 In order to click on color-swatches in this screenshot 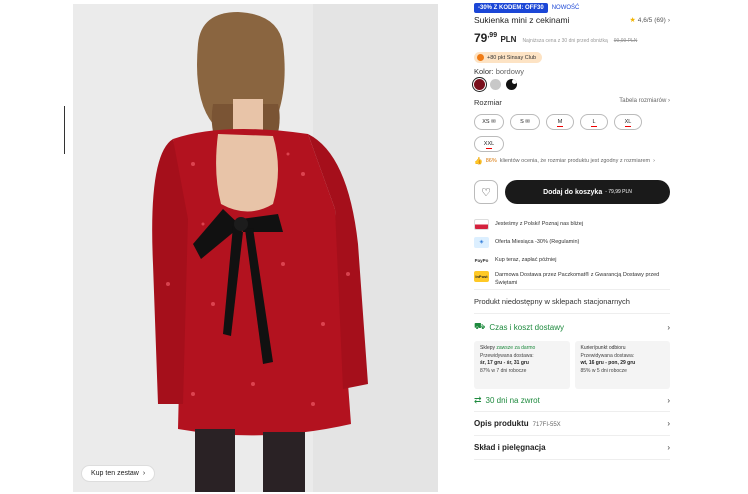, I will do `click(495, 84)`.